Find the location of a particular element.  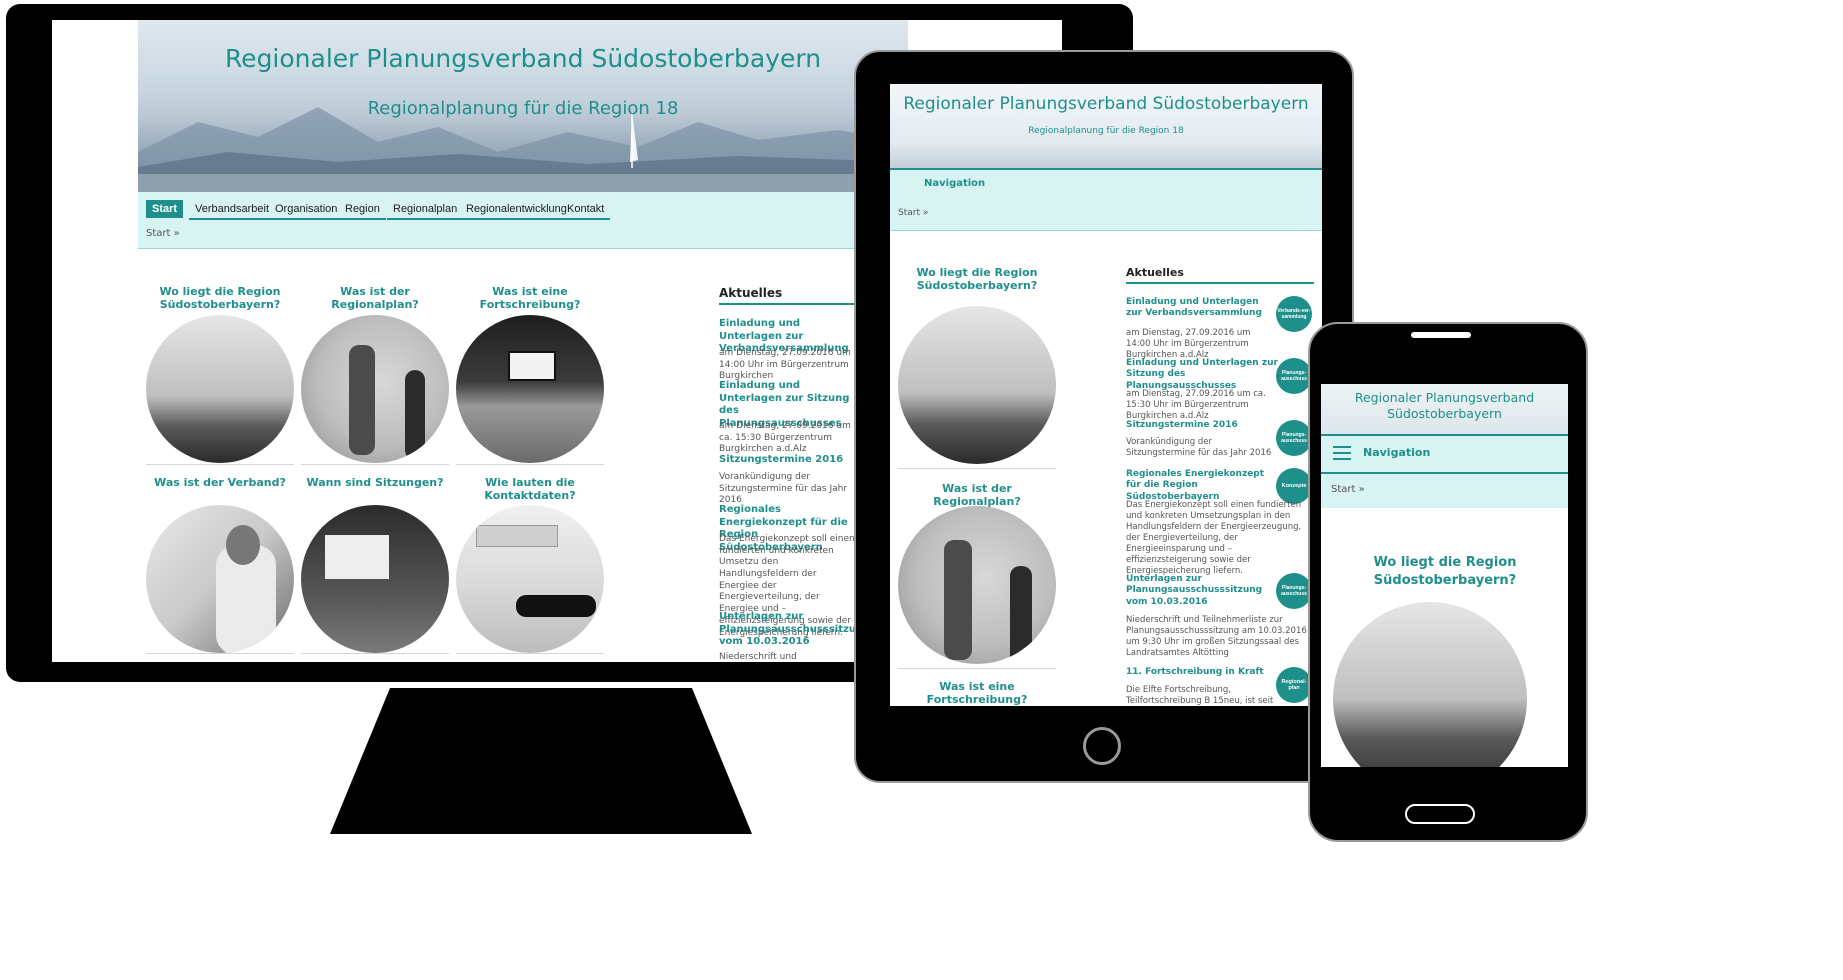

tablet-breadcrumb: Start » is located at coordinates (913, 213).